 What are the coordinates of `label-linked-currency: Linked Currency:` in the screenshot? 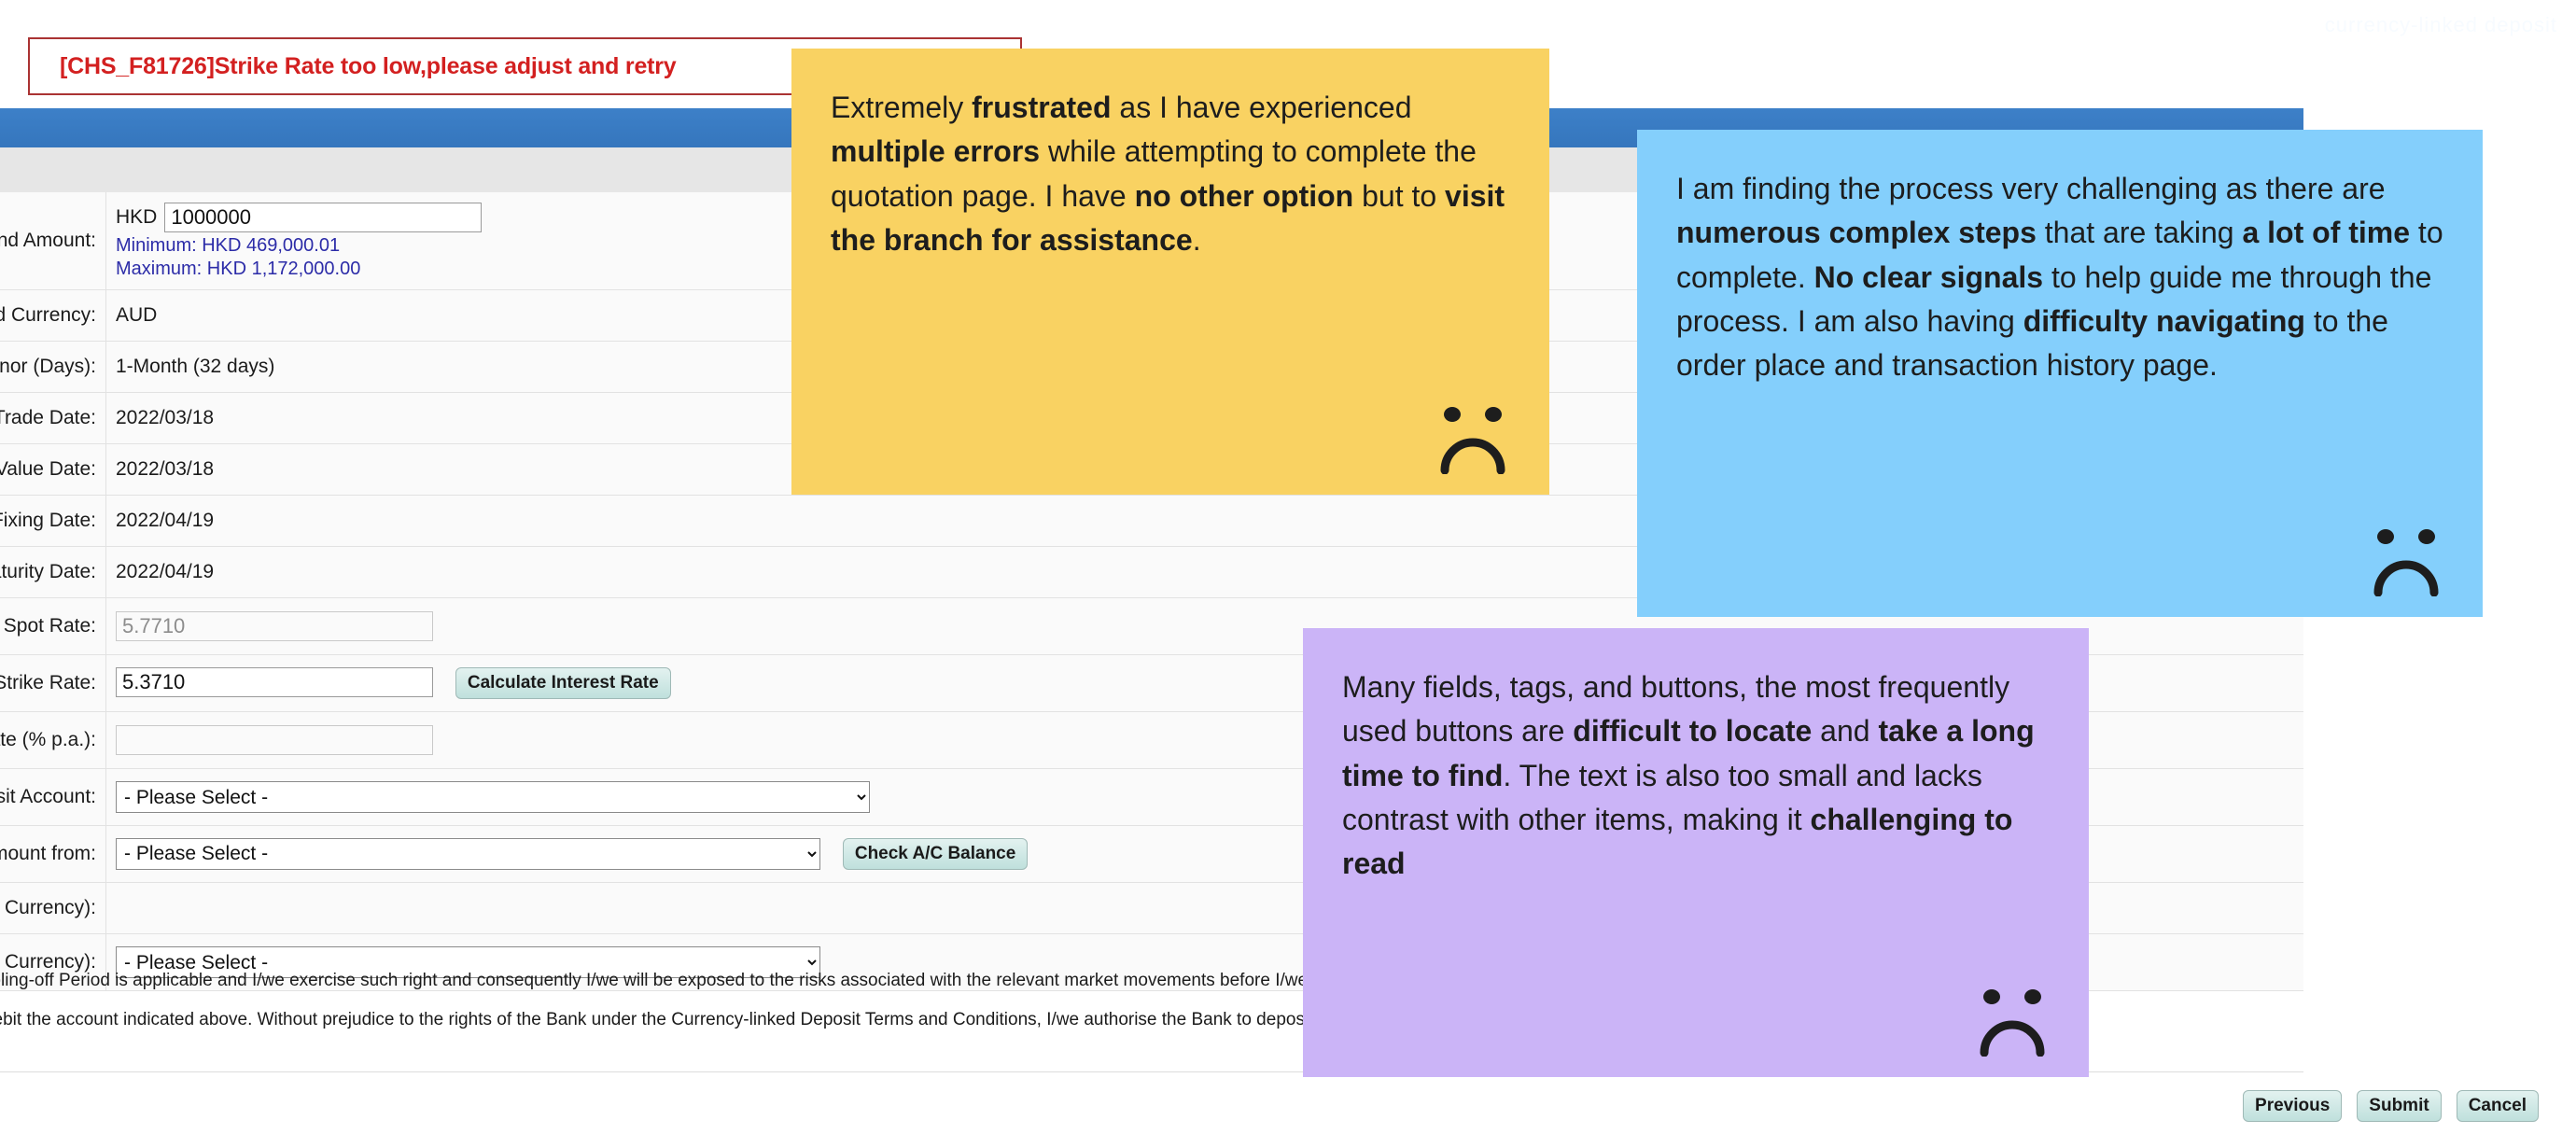 It's located at (53, 315).